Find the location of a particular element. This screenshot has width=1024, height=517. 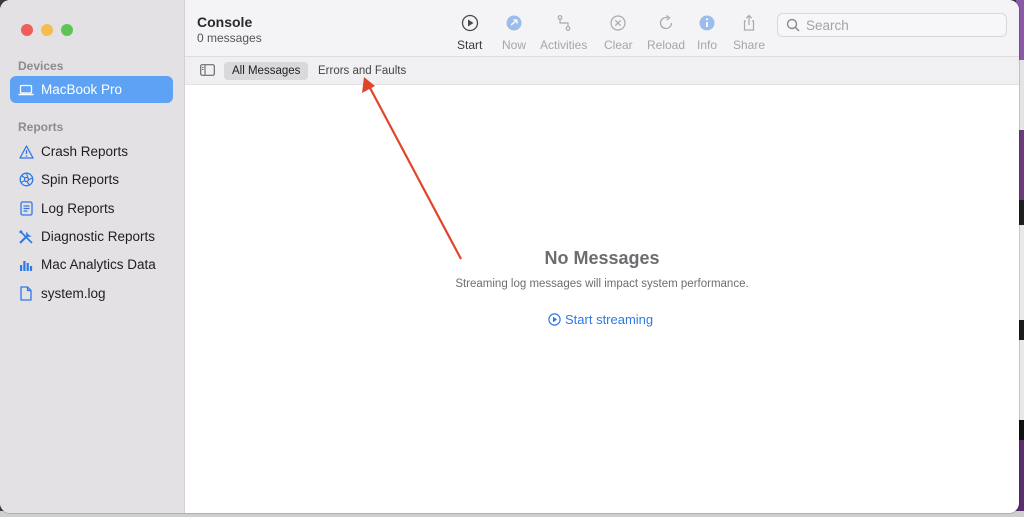

play-circle-icon is located at coordinates (554, 319).